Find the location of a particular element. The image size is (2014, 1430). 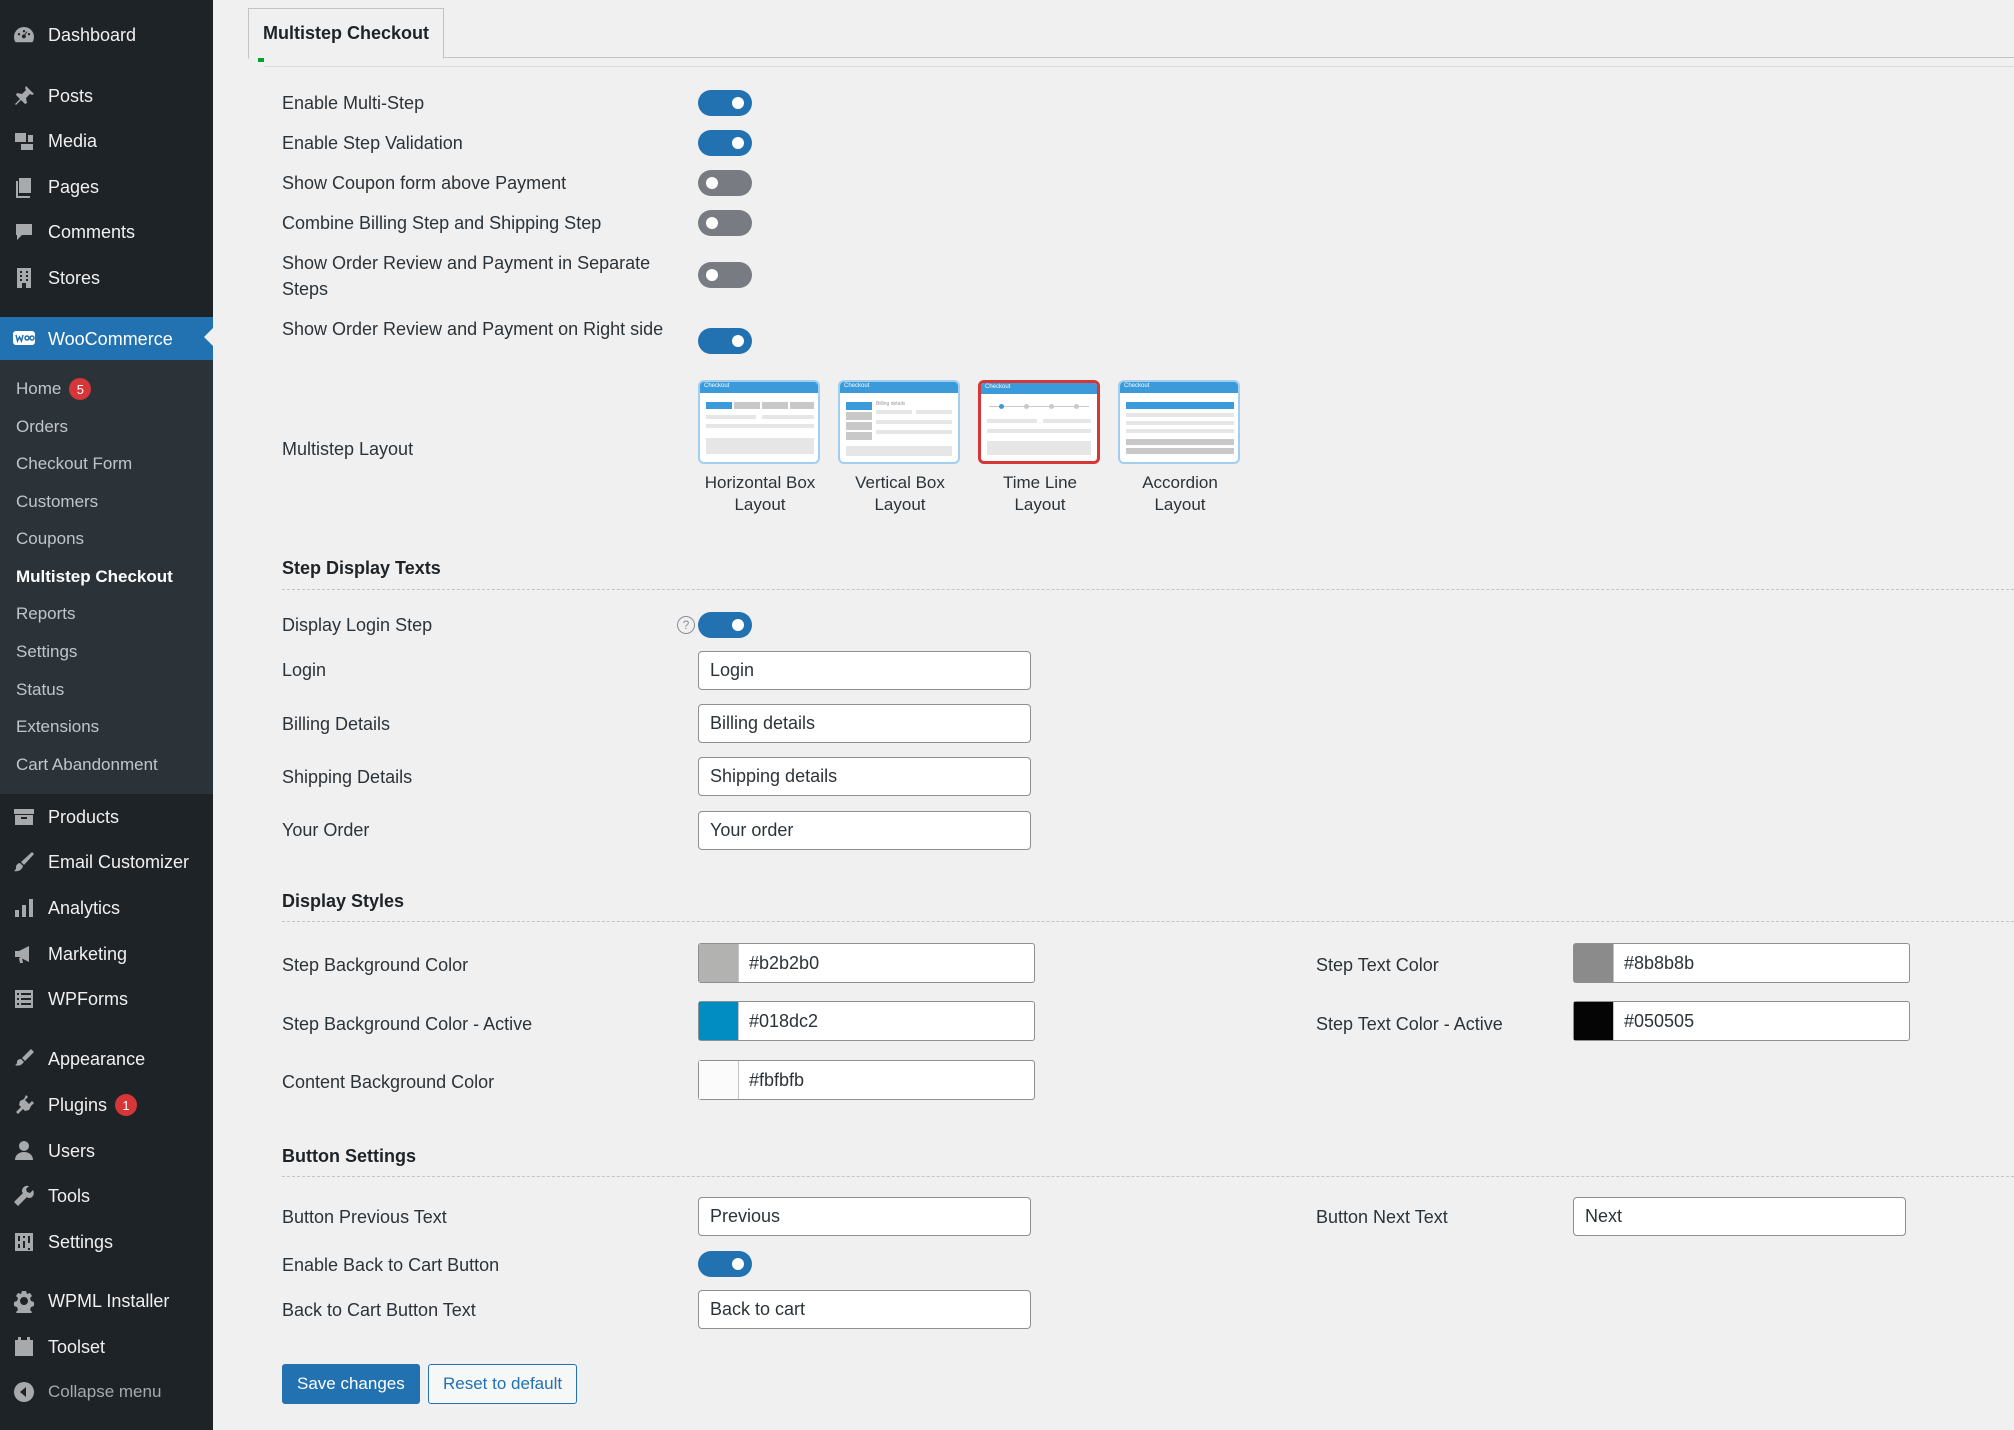

content-bg-color-picker: #fbfbfb is located at coordinates (866, 1080).